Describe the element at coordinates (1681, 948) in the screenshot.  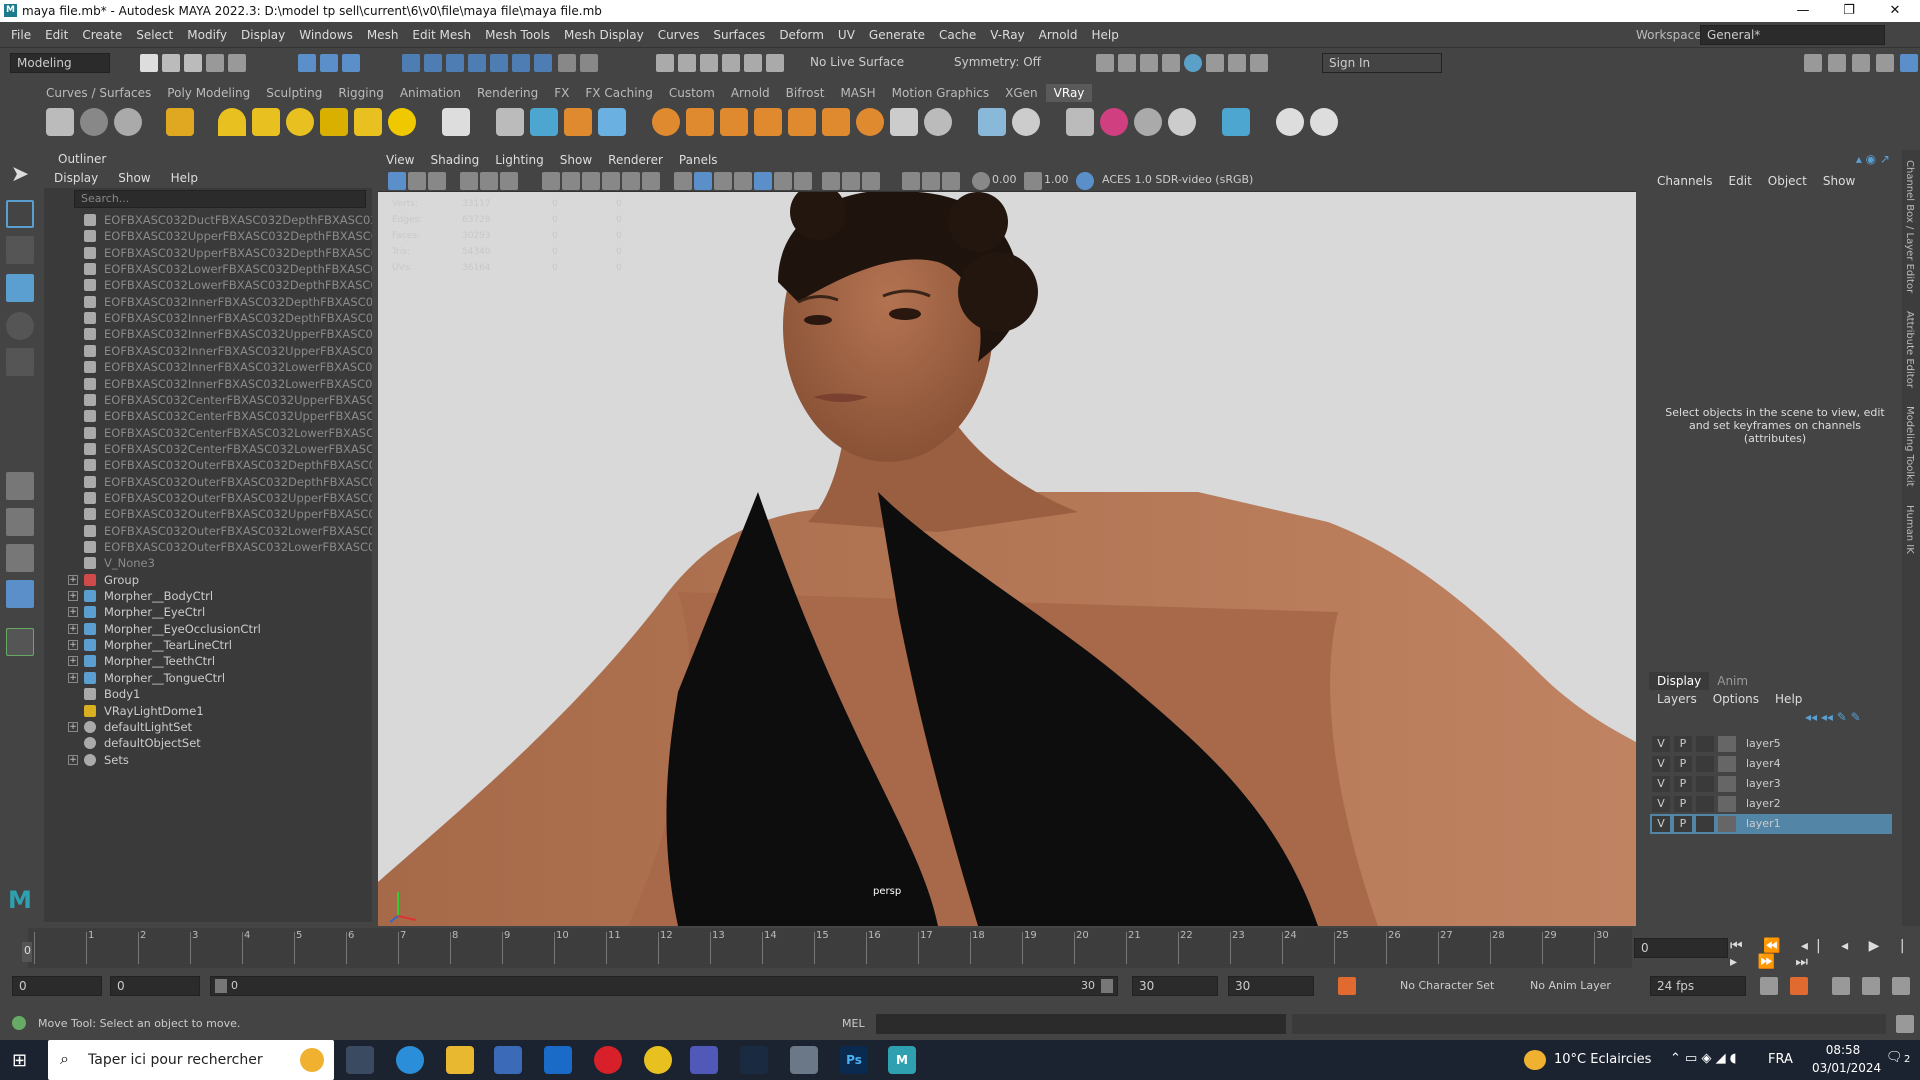
I see `current-frame-field: 0` at that location.